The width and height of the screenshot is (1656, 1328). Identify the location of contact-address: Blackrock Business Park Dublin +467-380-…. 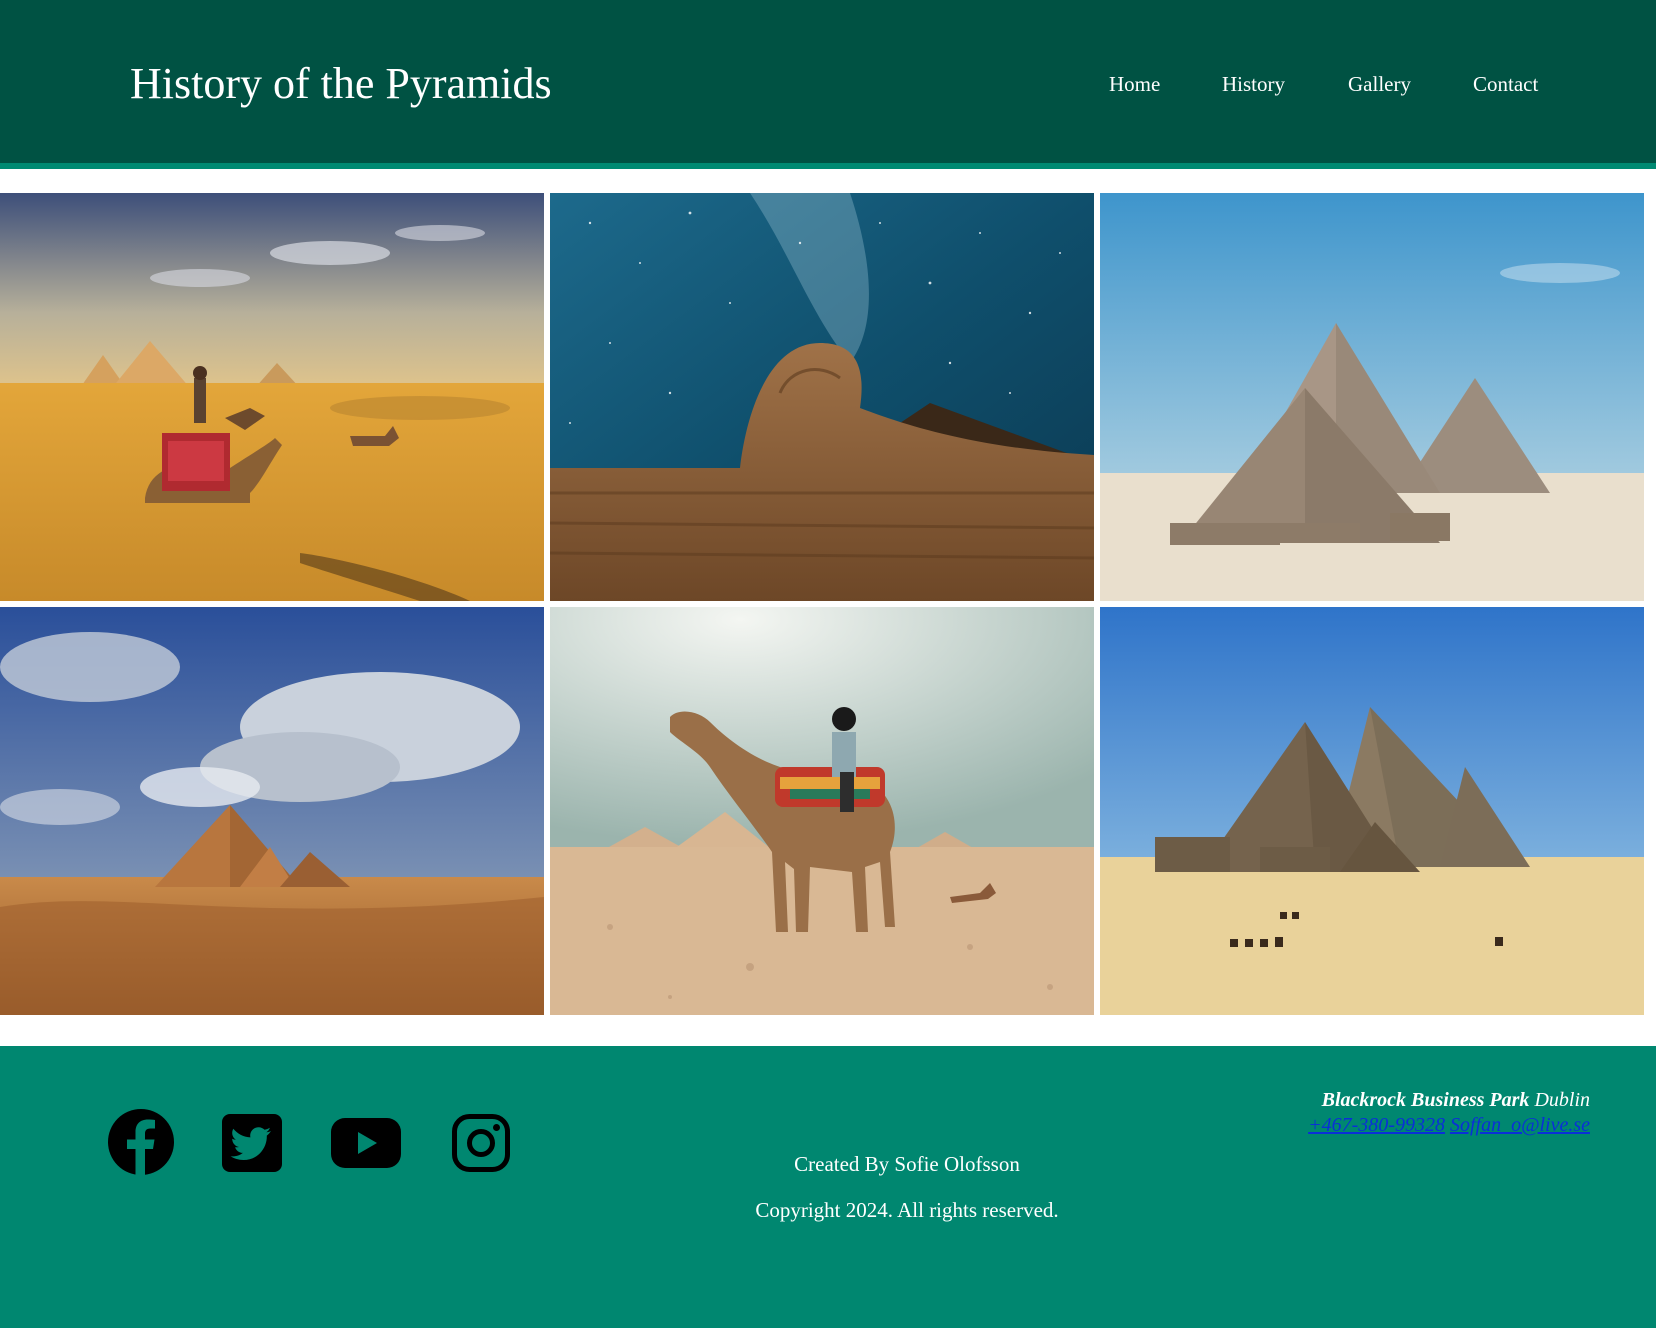
(1449, 1113).